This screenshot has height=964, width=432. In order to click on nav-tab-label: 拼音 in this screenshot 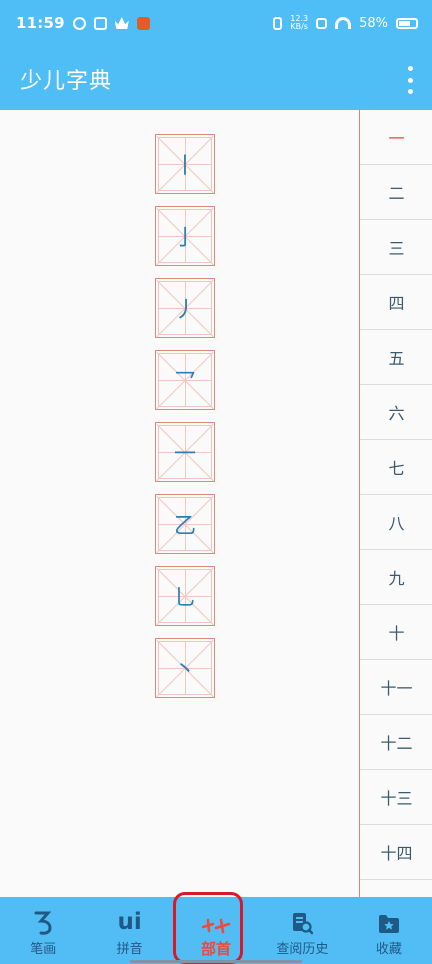, I will do `click(129, 949)`.